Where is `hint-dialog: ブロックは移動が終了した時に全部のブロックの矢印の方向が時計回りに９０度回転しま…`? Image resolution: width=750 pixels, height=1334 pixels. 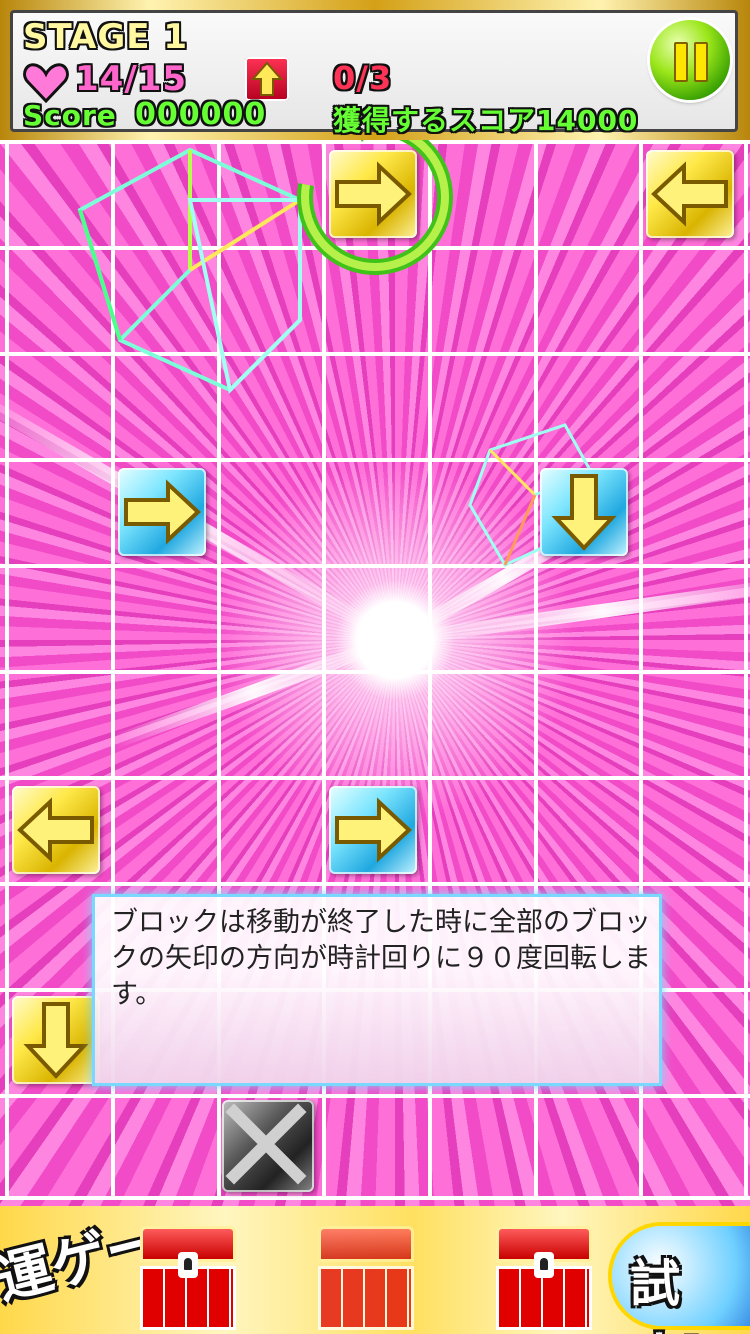 hint-dialog: ブロックは移動が終了した時に全部のブロックの矢印の方向が時計回りに９０度回転しま… is located at coordinates (377, 990).